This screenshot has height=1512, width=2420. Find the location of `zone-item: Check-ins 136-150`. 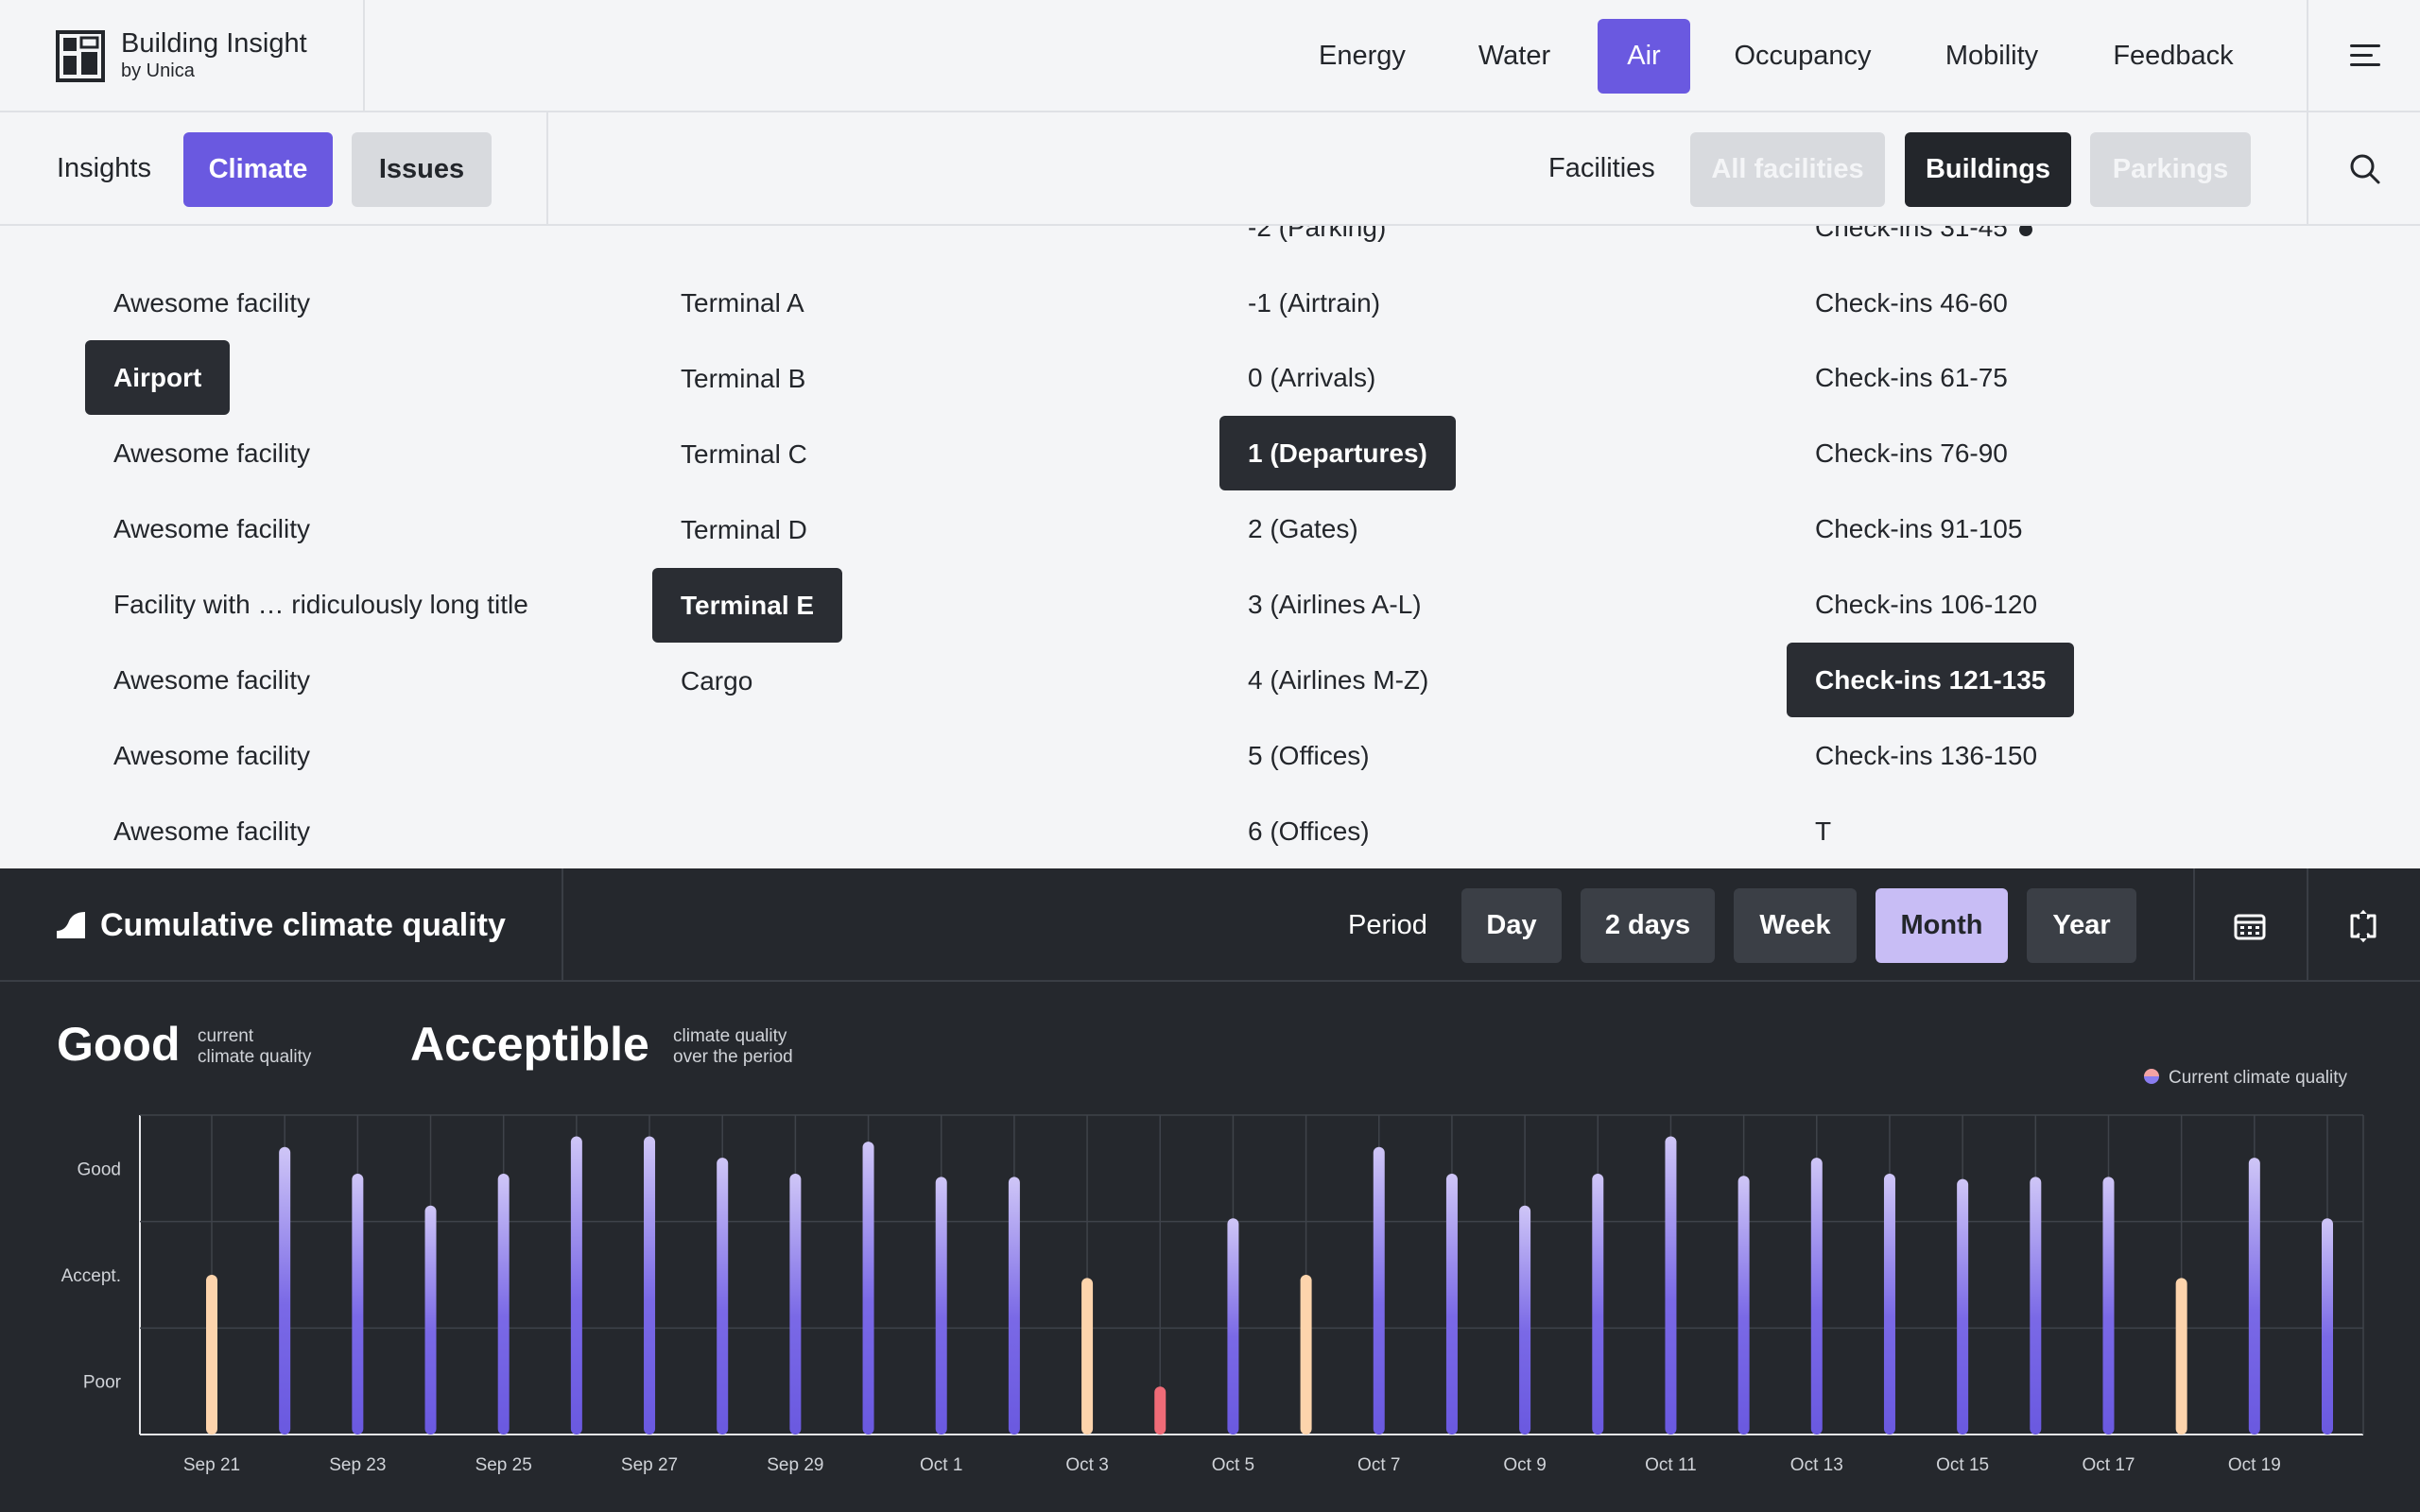

zone-item: Check-ins 136-150 is located at coordinates (1926, 755).